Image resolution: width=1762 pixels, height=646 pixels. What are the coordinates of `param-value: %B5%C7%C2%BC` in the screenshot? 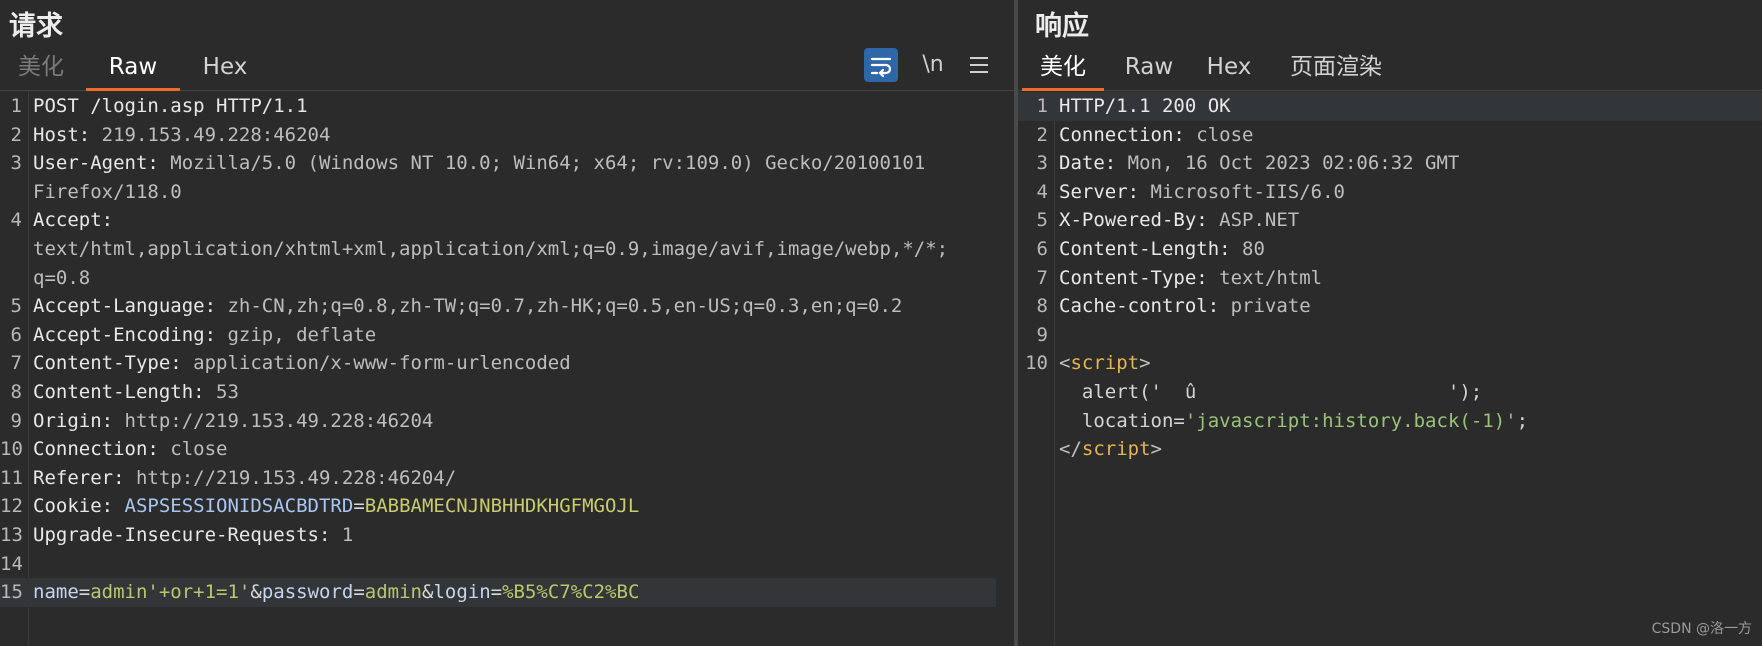 It's located at (571, 592).